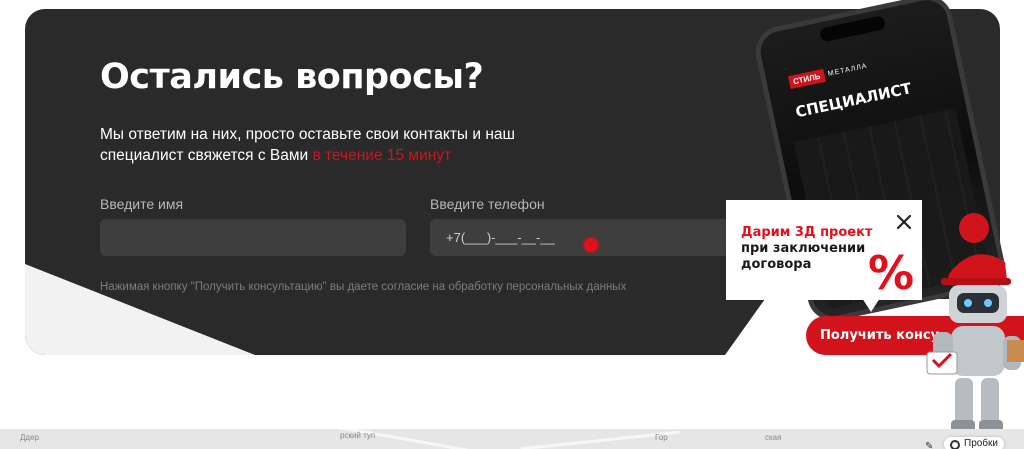  I want to click on traffic-icon, so click(955, 444).